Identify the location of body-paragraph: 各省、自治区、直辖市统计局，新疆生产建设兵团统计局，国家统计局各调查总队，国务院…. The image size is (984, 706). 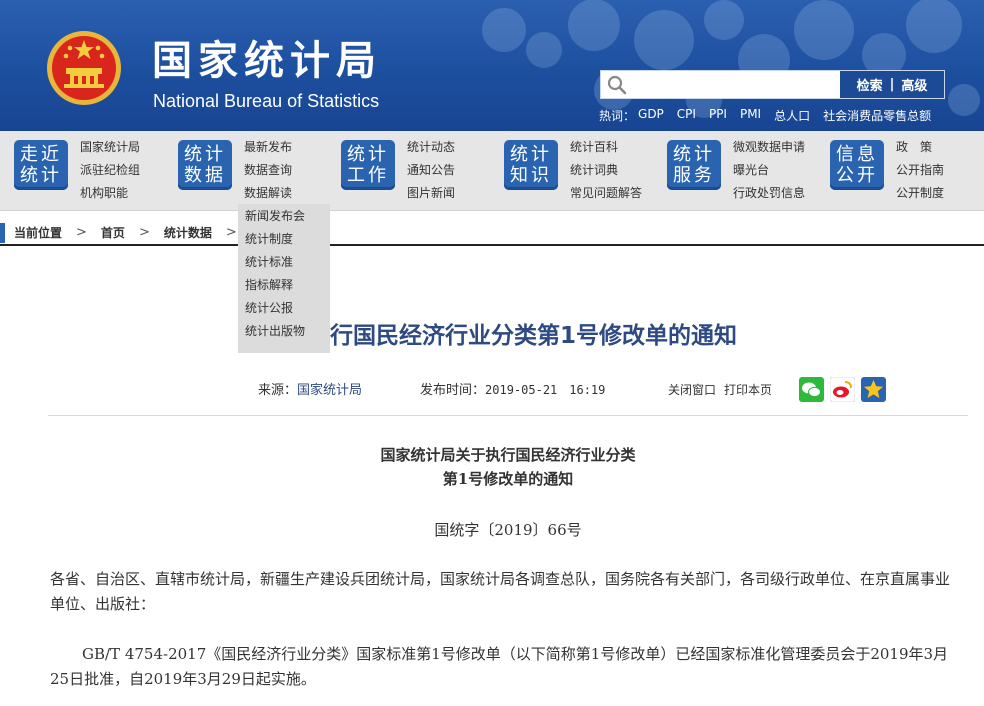
(500, 591).